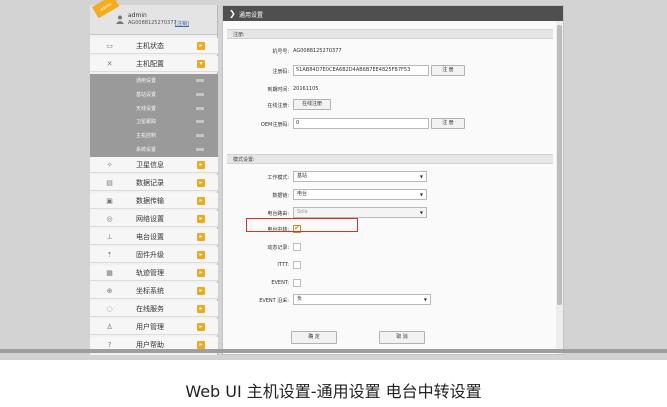 The image size is (667, 407). What do you see at coordinates (182, 23) in the screenshot?
I see `logout-link: [注销]` at bounding box center [182, 23].